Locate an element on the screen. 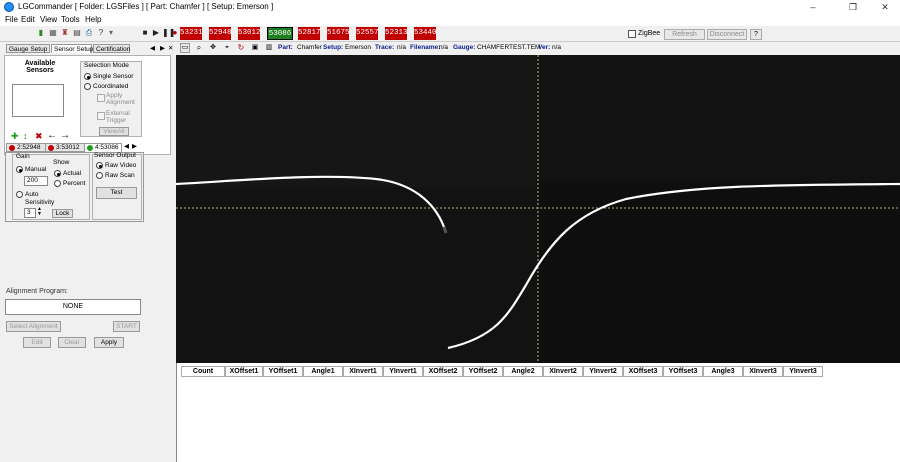  column-header-count: Count is located at coordinates (203, 371).